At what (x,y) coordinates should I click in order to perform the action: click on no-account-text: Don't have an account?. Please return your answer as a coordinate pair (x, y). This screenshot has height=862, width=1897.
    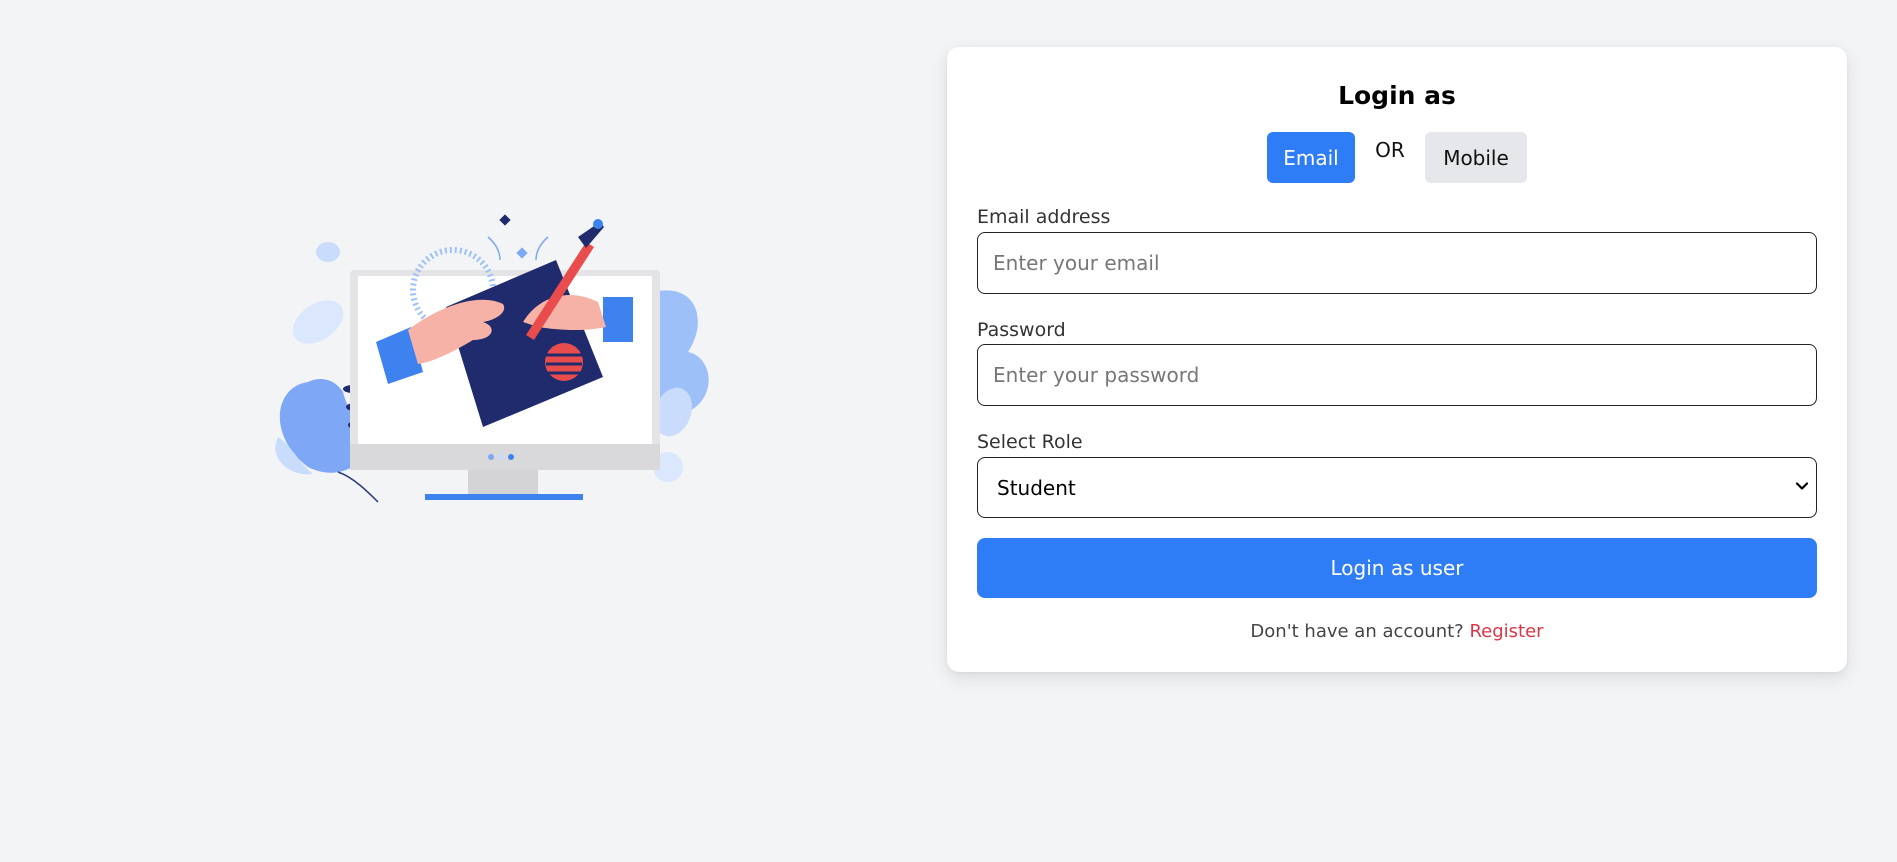
    Looking at the image, I should click on (1357, 631).